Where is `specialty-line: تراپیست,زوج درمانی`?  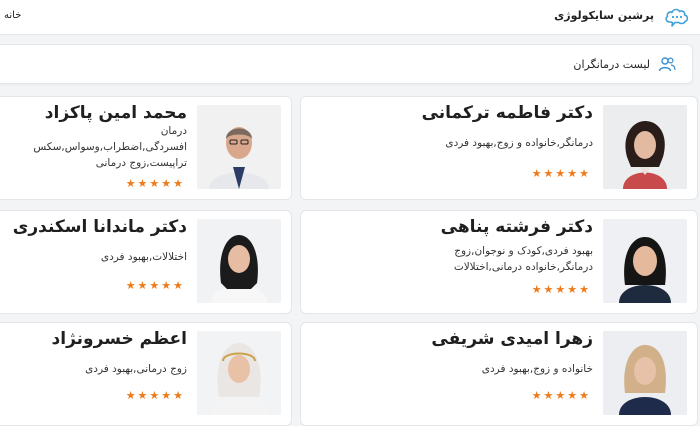 specialty-line: تراپیست,زوج درمانی is located at coordinates (141, 163).